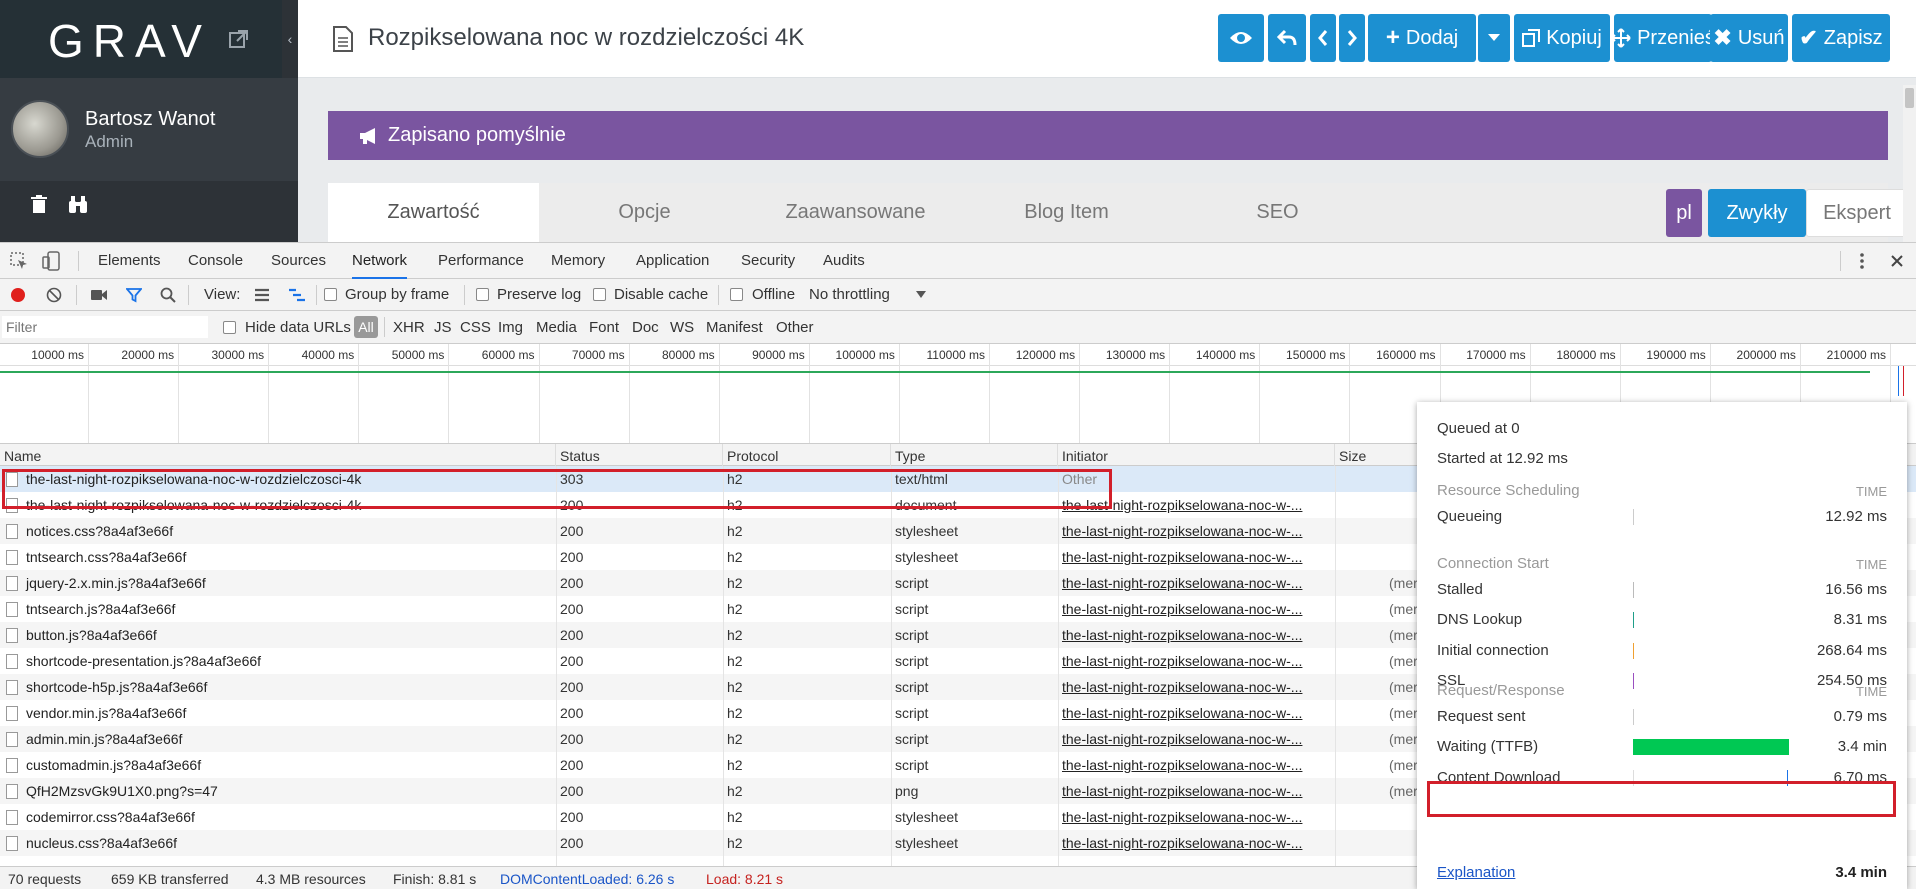  What do you see at coordinates (672, 261) in the screenshot?
I see `tab-application: Application` at bounding box center [672, 261].